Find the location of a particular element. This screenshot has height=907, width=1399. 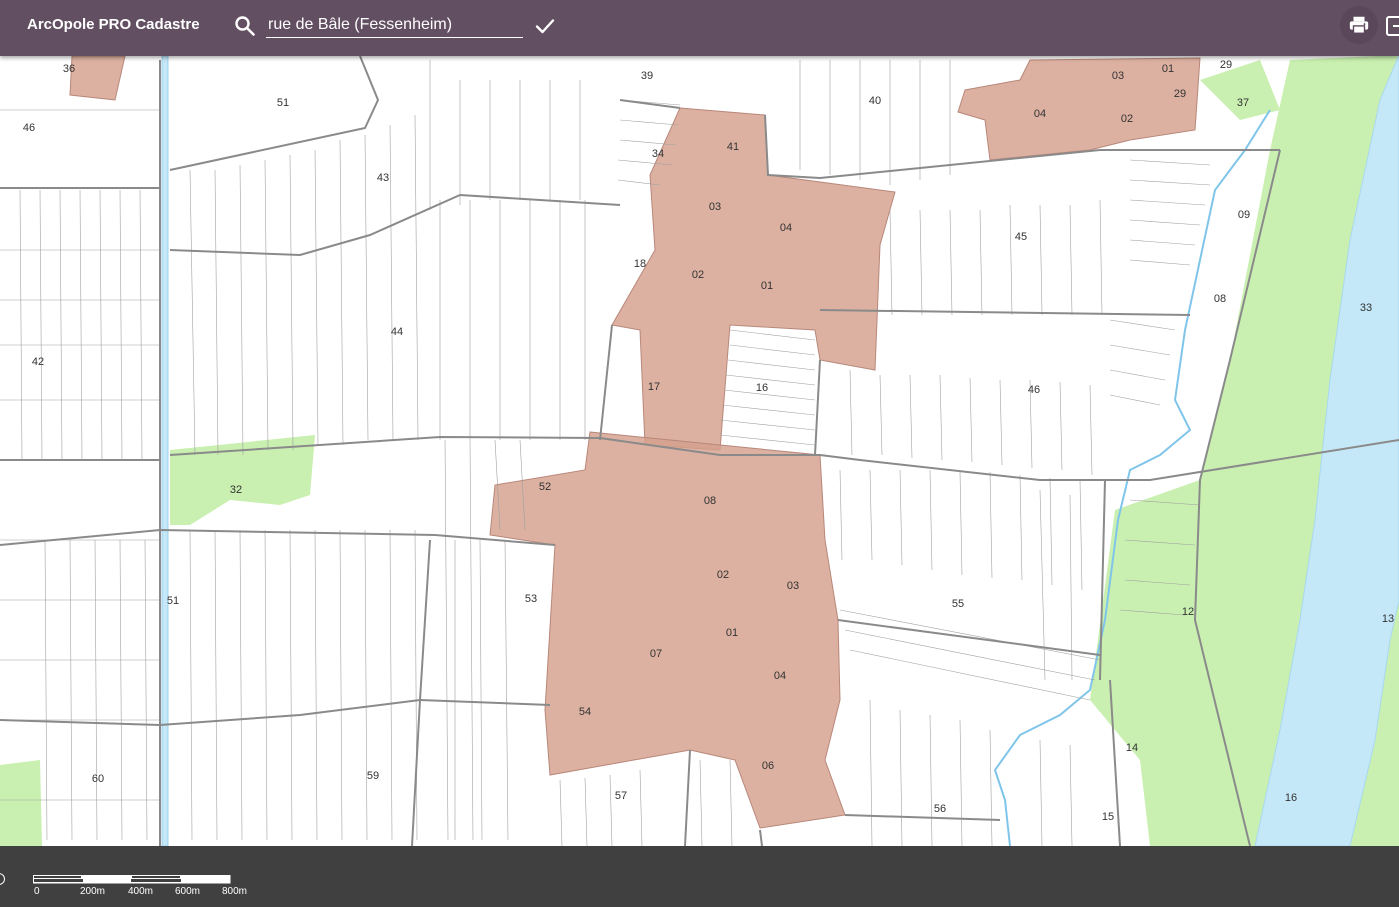

scale-bar is located at coordinates (132, 879).